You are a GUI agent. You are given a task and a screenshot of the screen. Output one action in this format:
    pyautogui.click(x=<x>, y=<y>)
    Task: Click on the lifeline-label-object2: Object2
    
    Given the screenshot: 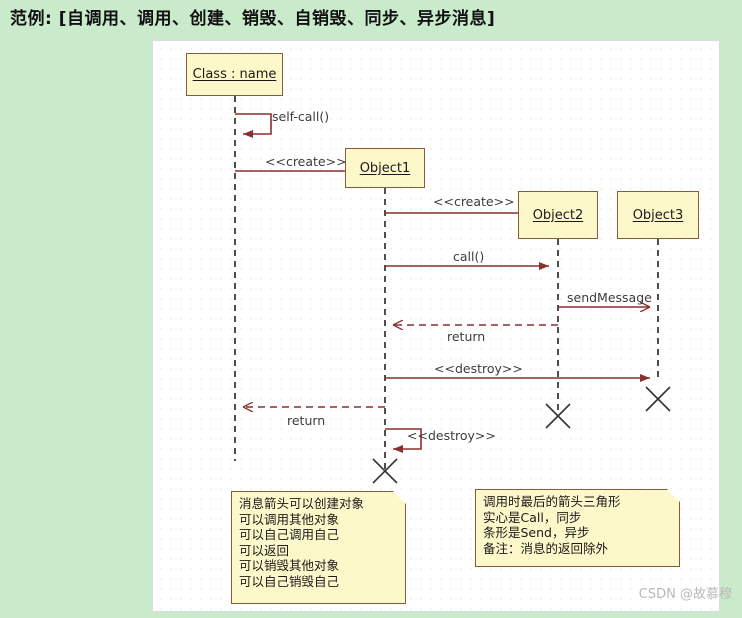 What is the action you would take?
    pyautogui.click(x=558, y=215)
    